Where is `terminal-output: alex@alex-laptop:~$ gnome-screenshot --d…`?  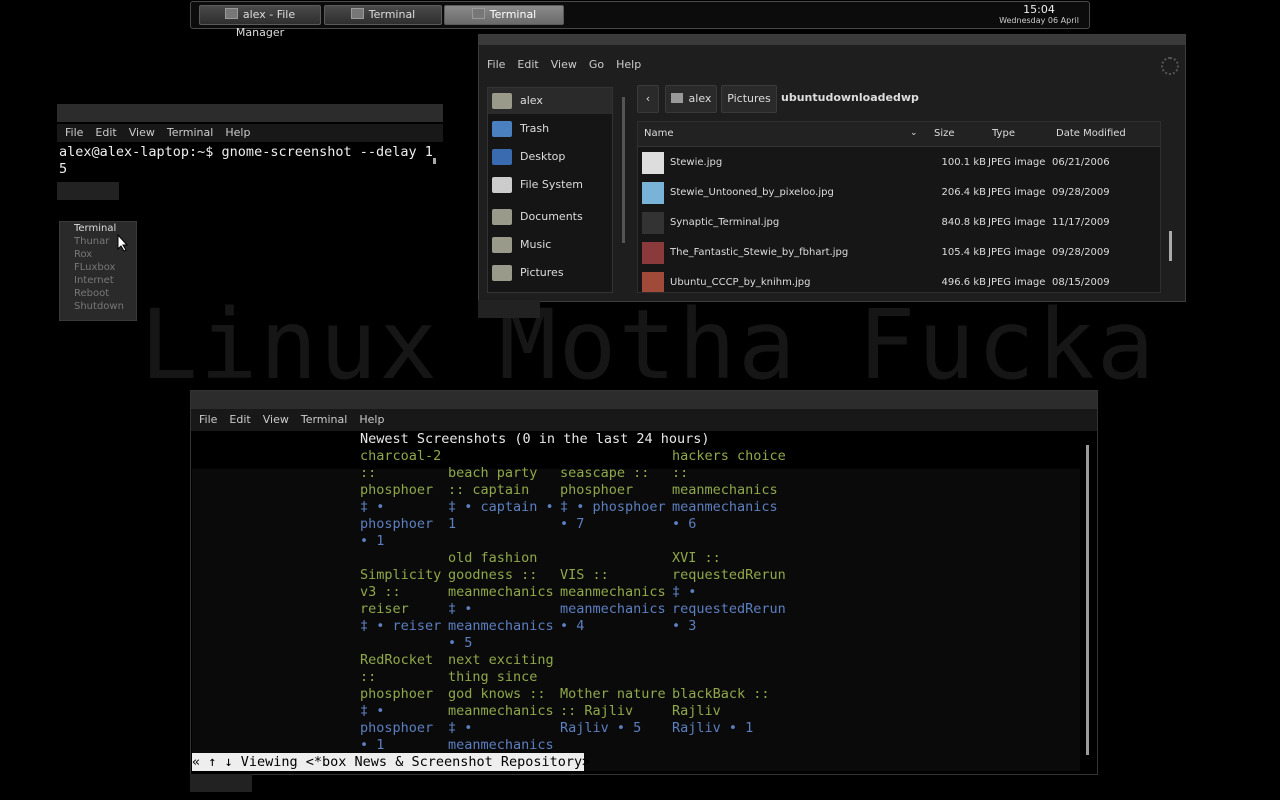
terminal-output: alex@alex-laptop:~$ gnome-screenshot --d… is located at coordinates (246, 161).